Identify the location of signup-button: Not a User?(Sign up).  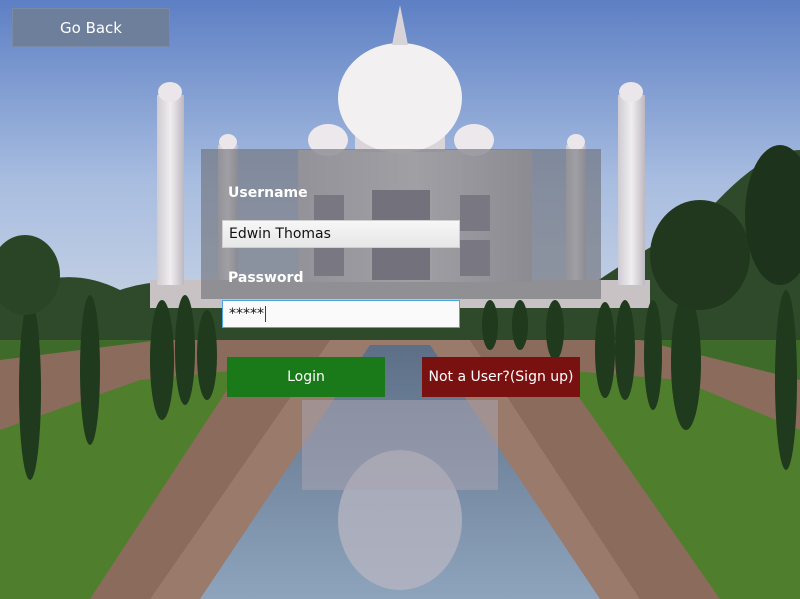
(501, 377).